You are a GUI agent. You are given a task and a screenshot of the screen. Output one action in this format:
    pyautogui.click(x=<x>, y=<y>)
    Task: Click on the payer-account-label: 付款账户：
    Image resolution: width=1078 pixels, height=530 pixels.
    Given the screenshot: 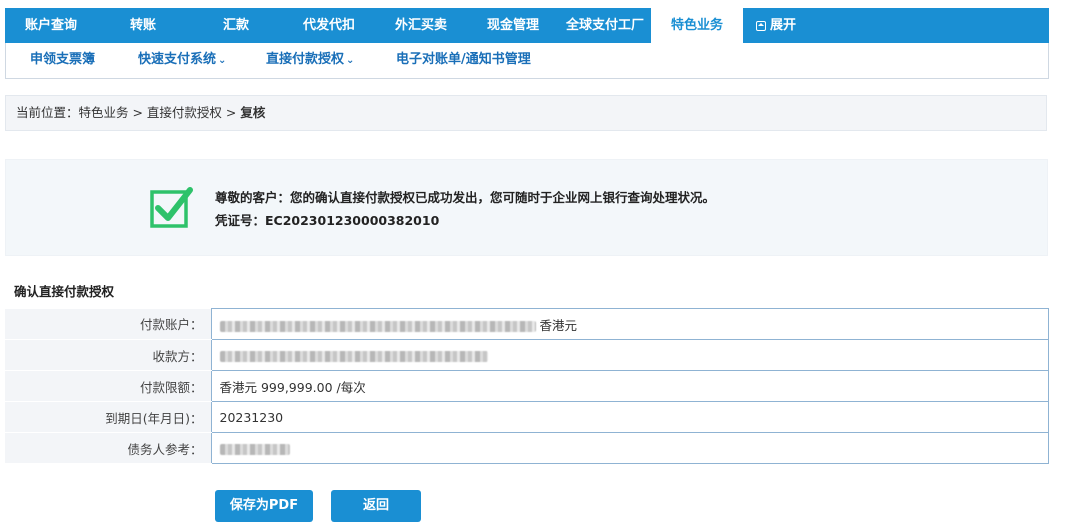 What is the action you would take?
    pyautogui.click(x=108, y=324)
    